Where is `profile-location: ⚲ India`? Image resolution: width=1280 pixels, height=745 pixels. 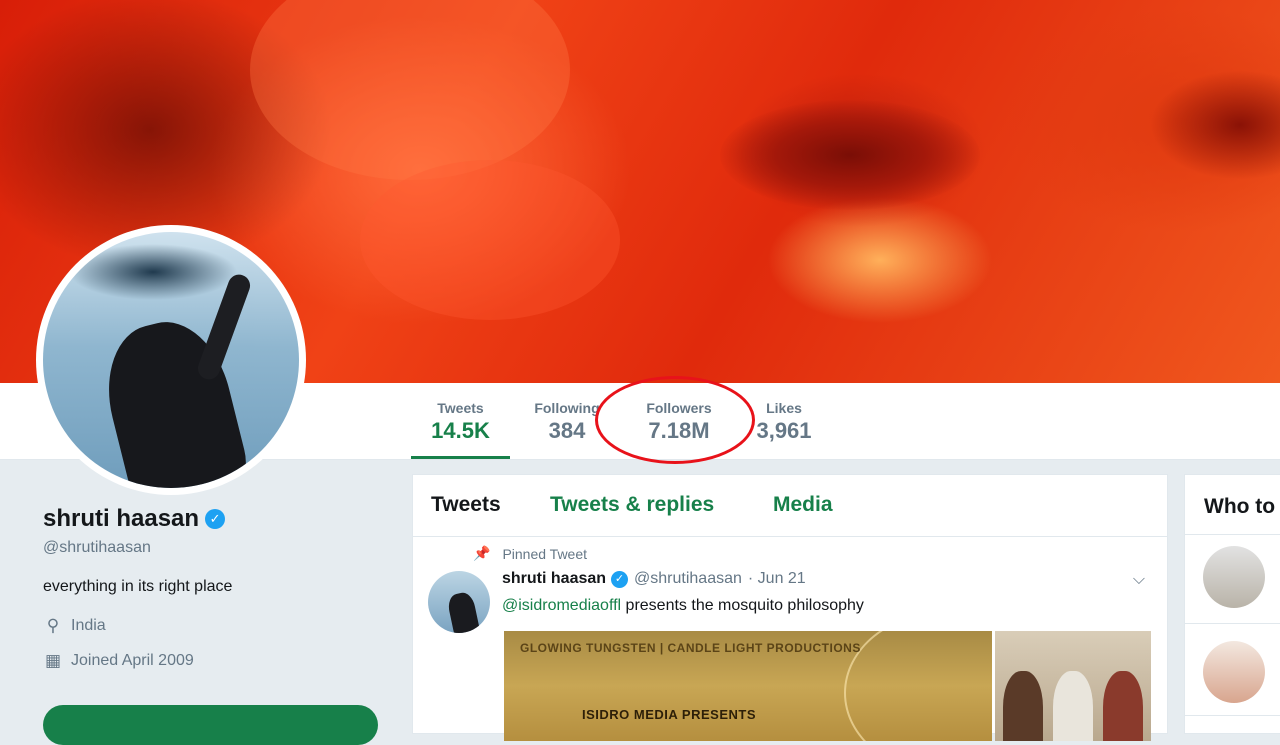 profile-location: ⚲ India is located at coordinates (213, 626).